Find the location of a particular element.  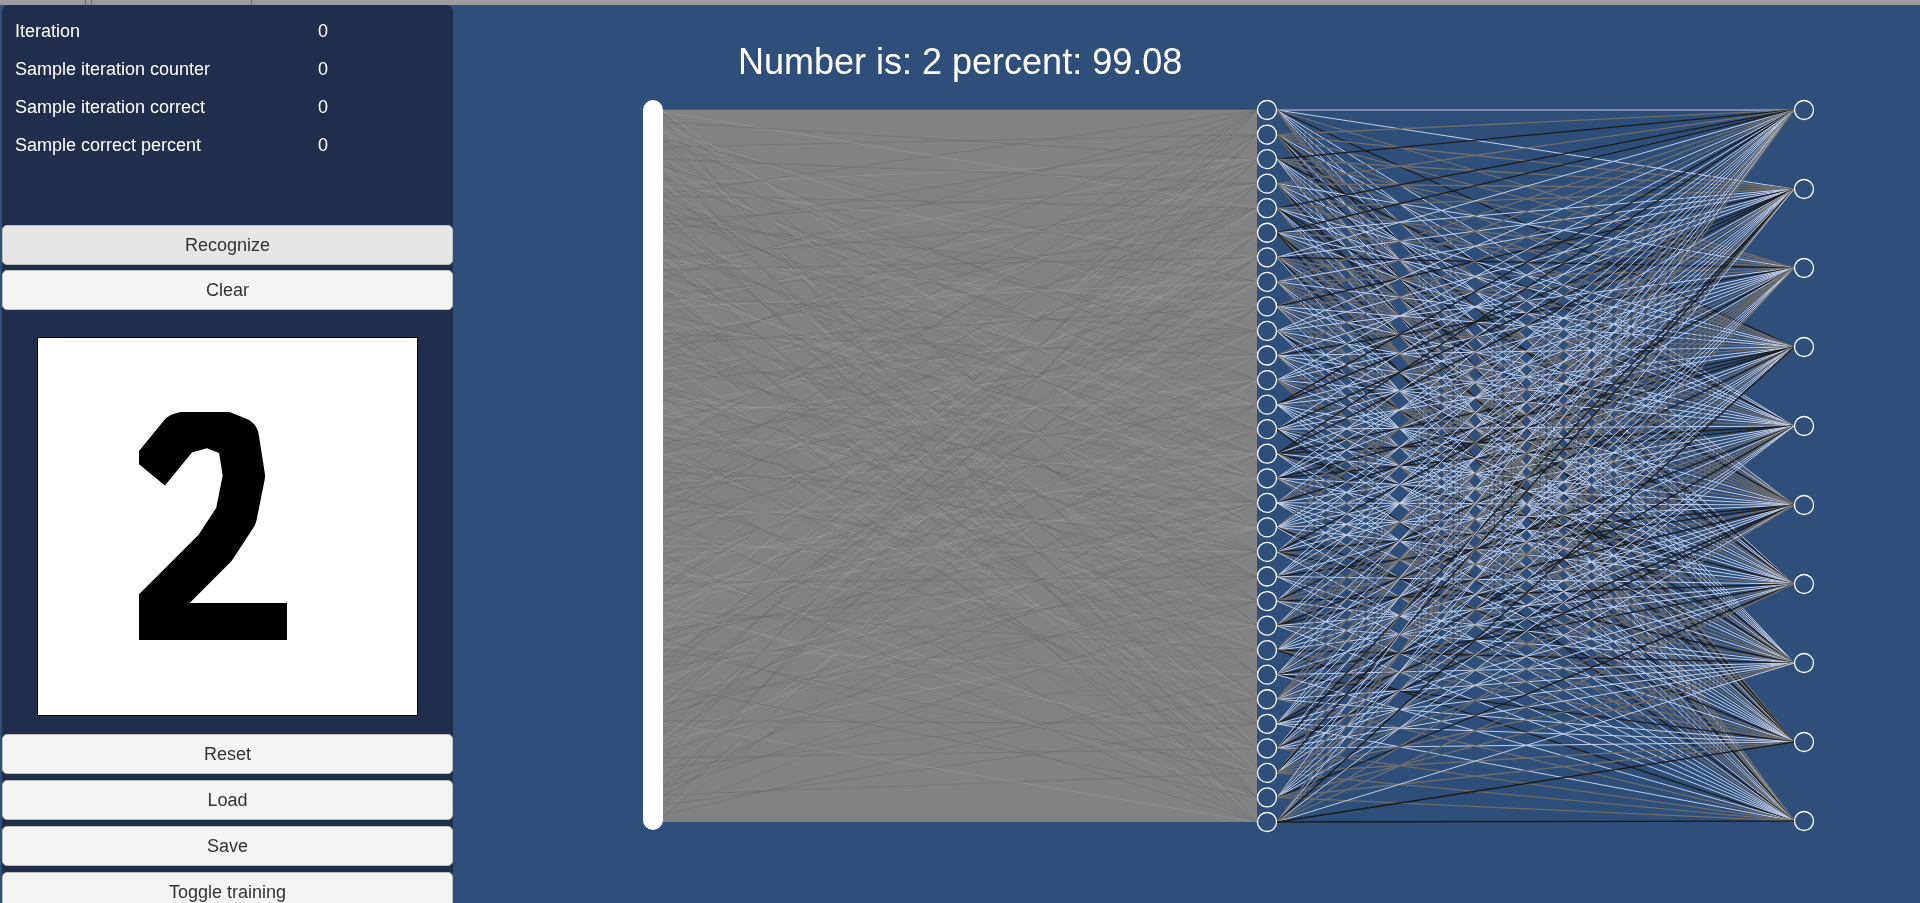

panel-button: Save is located at coordinates (227, 846).